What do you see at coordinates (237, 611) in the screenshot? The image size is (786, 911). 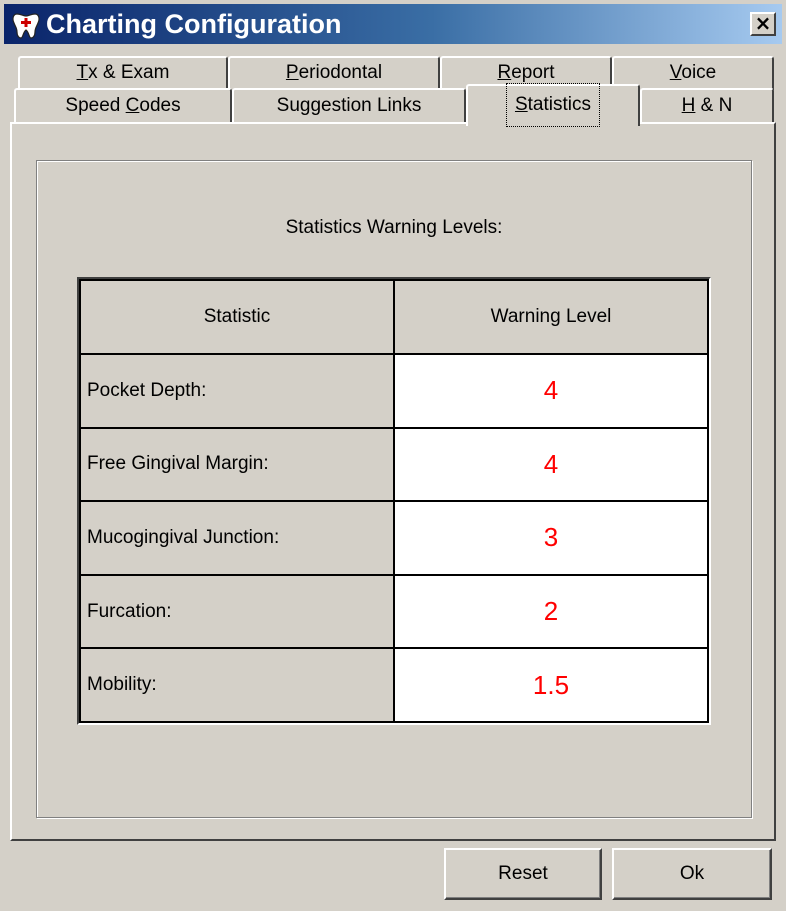 I see `statistic-name: Furcation:` at bounding box center [237, 611].